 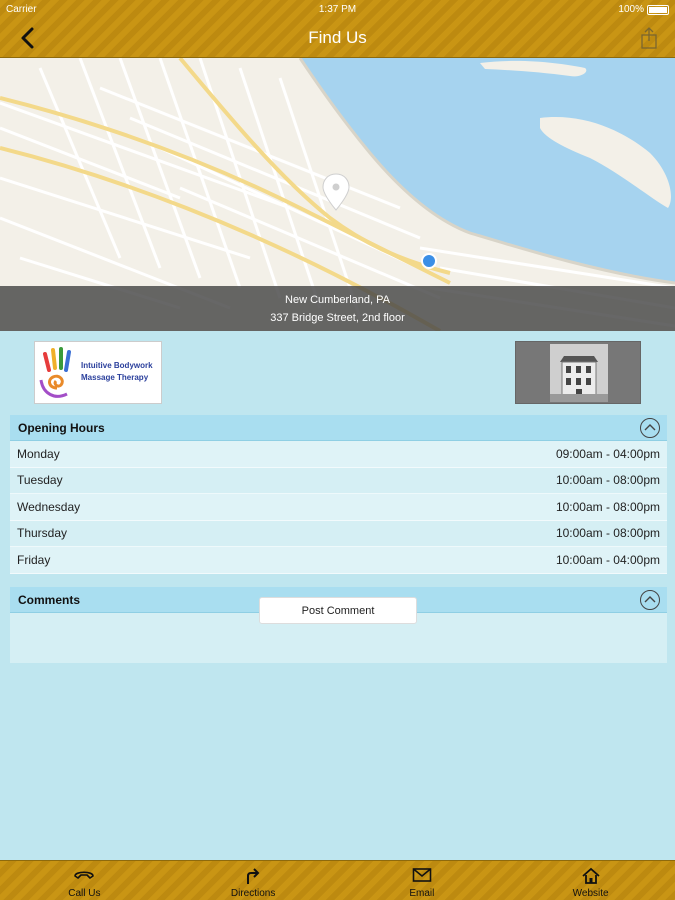 I want to click on business-logo: Intuitive Bodywork Massage Therapy, so click(x=98, y=372).